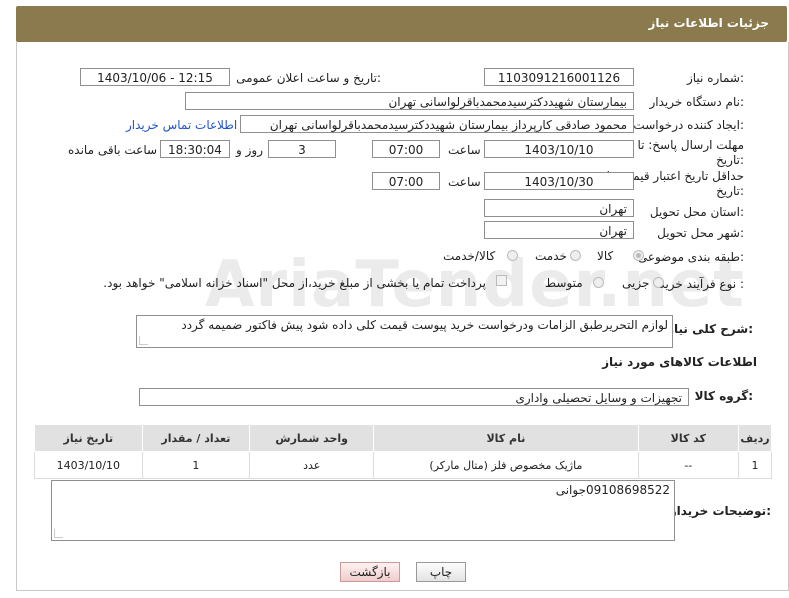 The image size is (789, 598). Describe the element at coordinates (195, 149) in the screenshot. I see `remaining-time-field: 18:30:04` at that location.